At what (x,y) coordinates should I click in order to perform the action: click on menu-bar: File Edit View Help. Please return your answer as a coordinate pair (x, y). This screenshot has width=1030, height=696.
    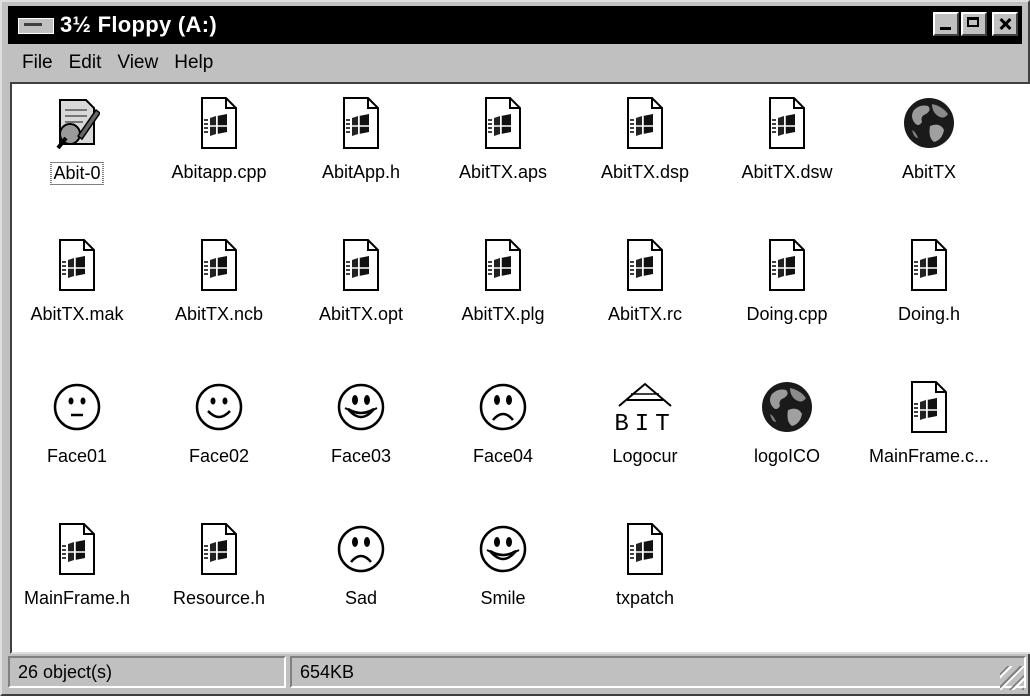
    Looking at the image, I should click on (515, 63).